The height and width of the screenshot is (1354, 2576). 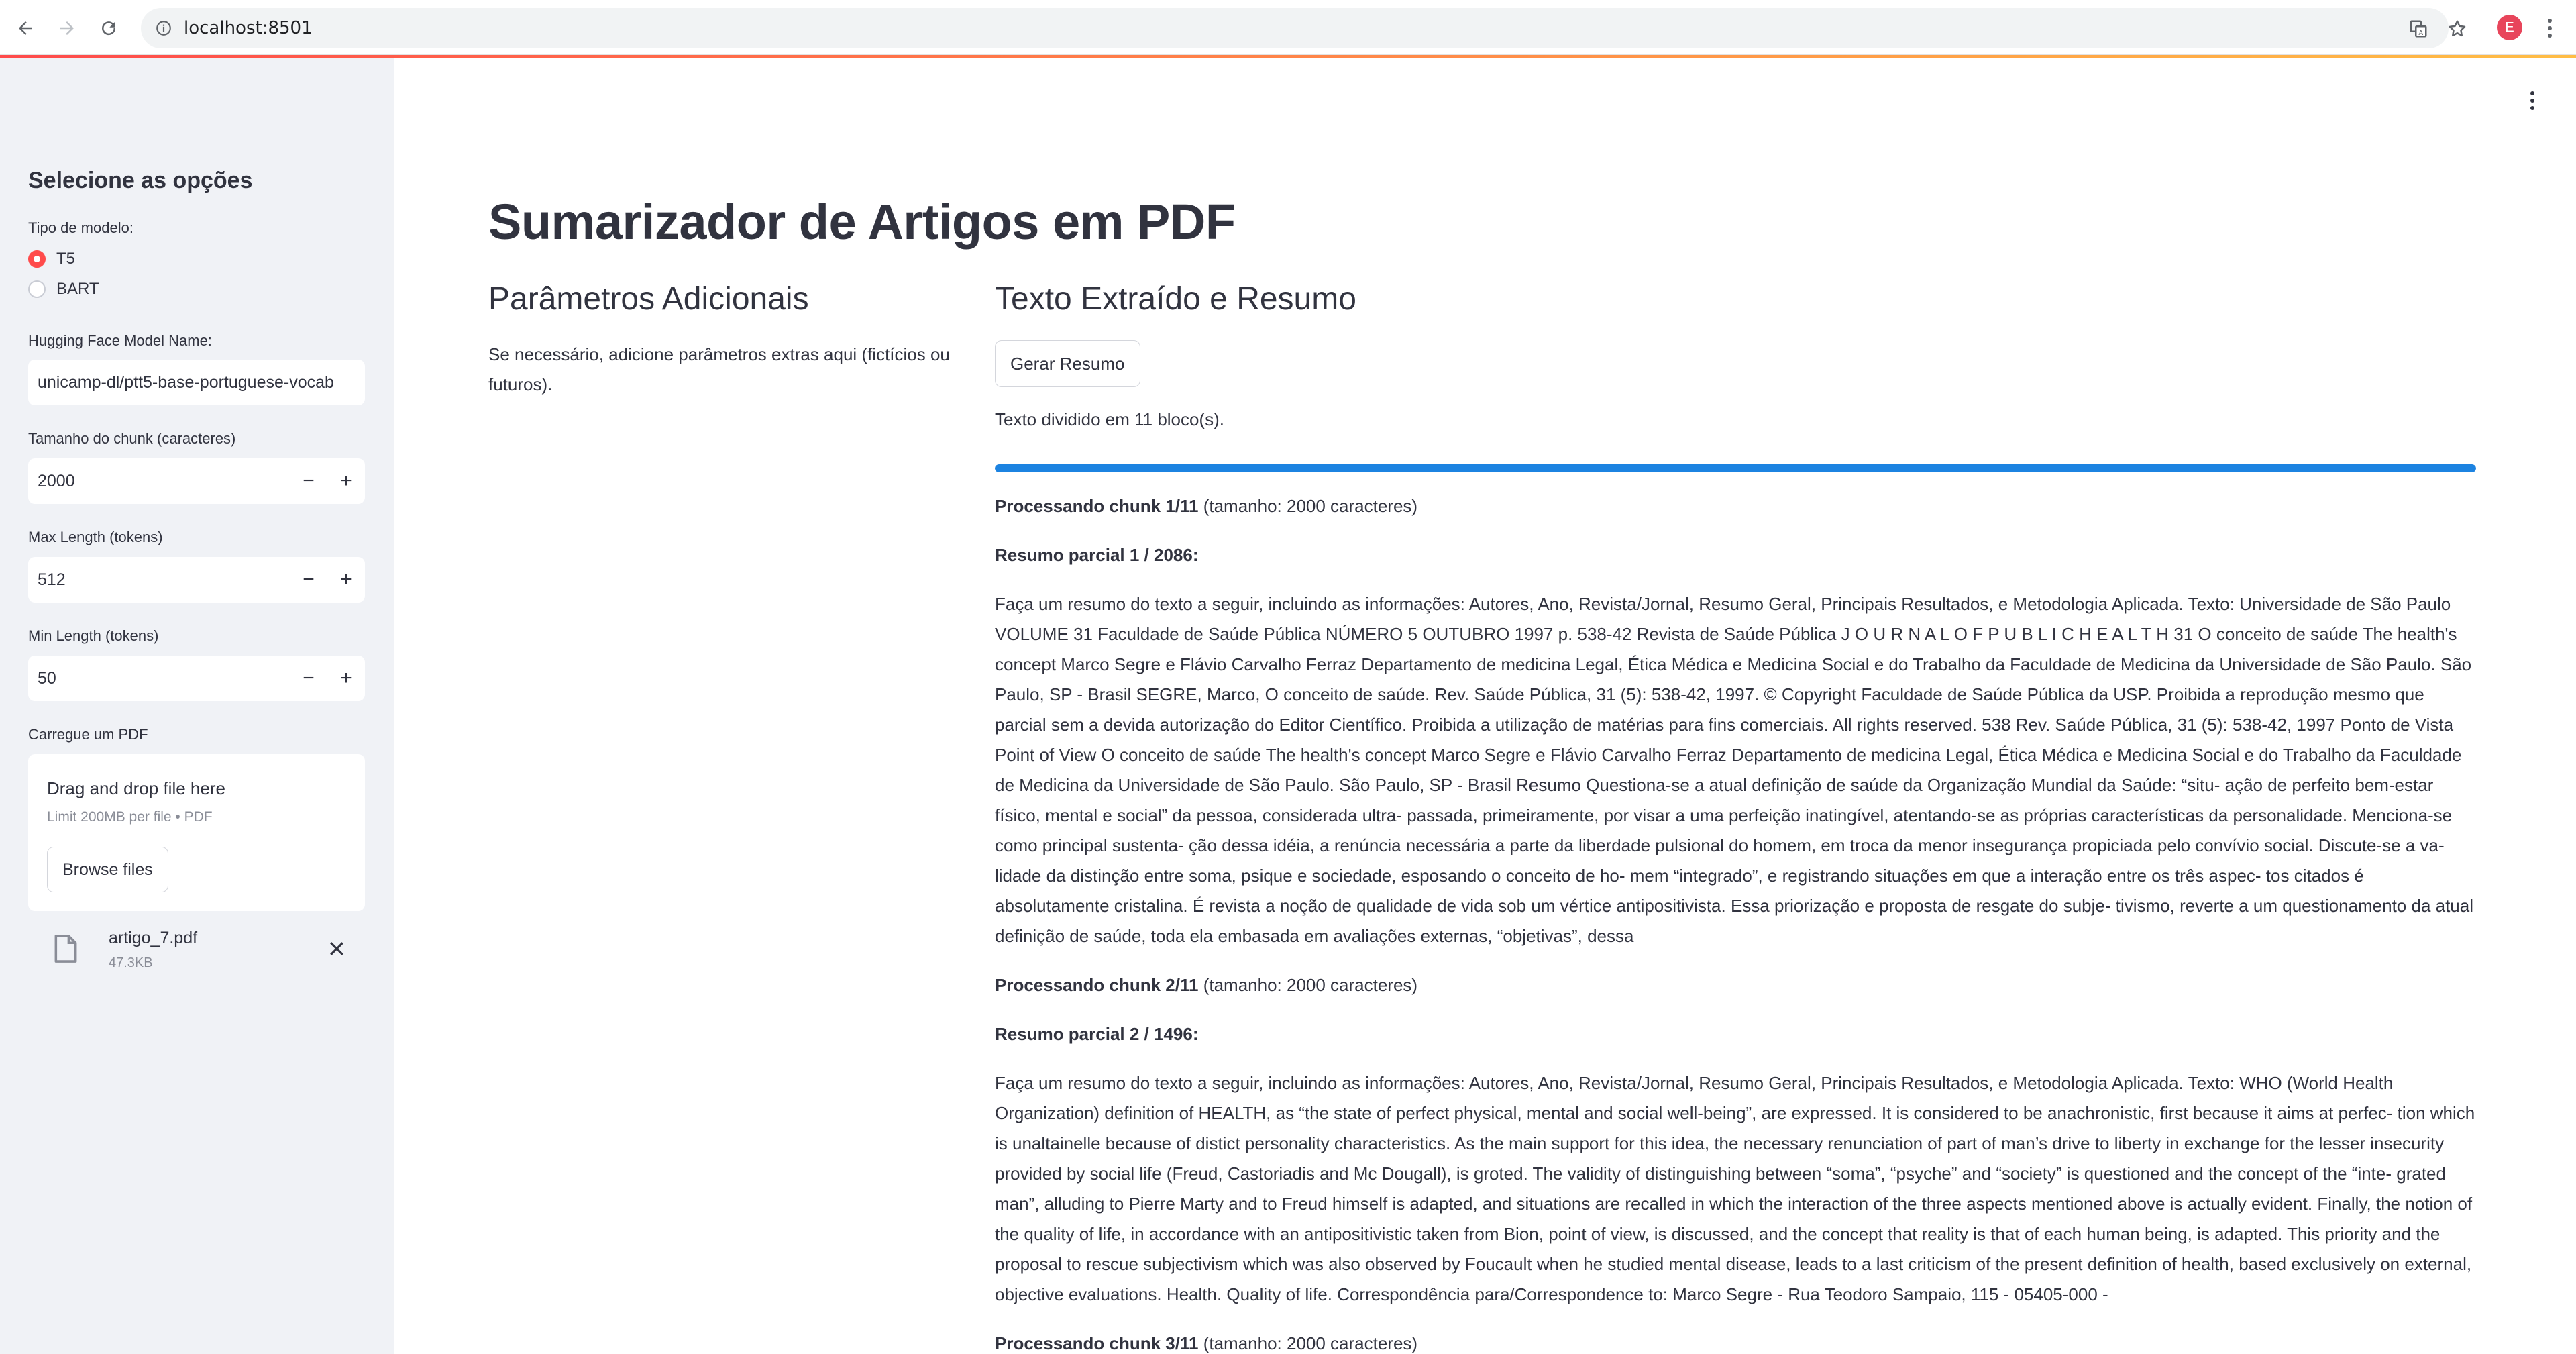 What do you see at coordinates (196, 481) in the screenshot?
I see `chunk-size-input: 2000 − +` at bounding box center [196, 481].